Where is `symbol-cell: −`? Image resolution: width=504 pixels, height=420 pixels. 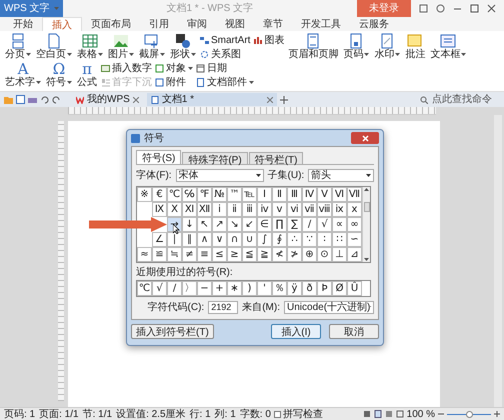
symbol-cell: − is located at coordinates (204, 288).